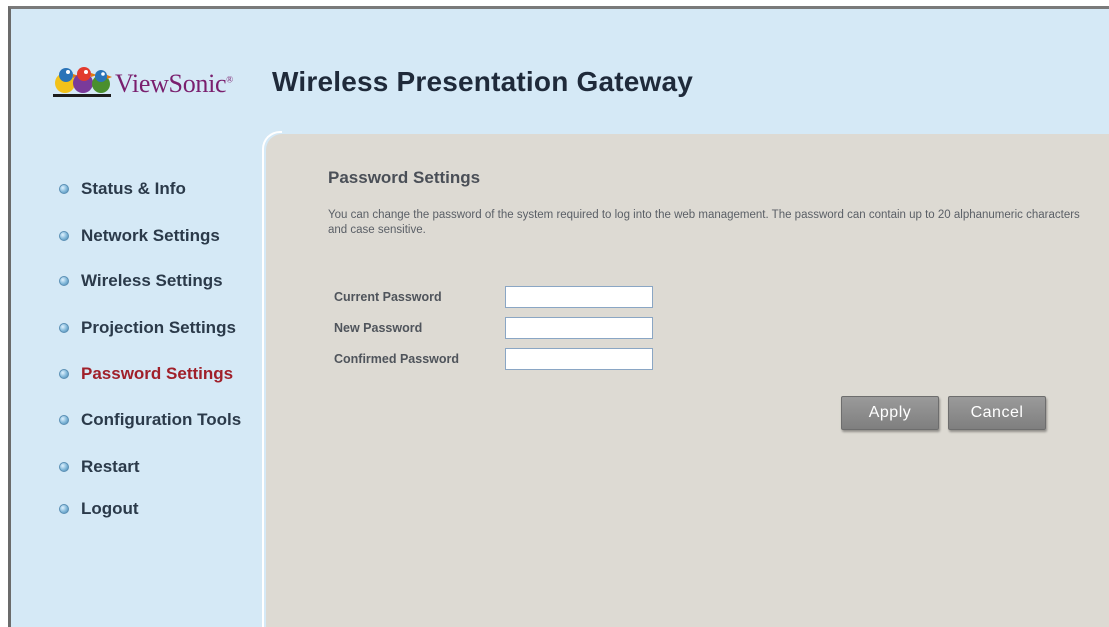  I want to click on cancel-button: Cancel, so click(997, 413).